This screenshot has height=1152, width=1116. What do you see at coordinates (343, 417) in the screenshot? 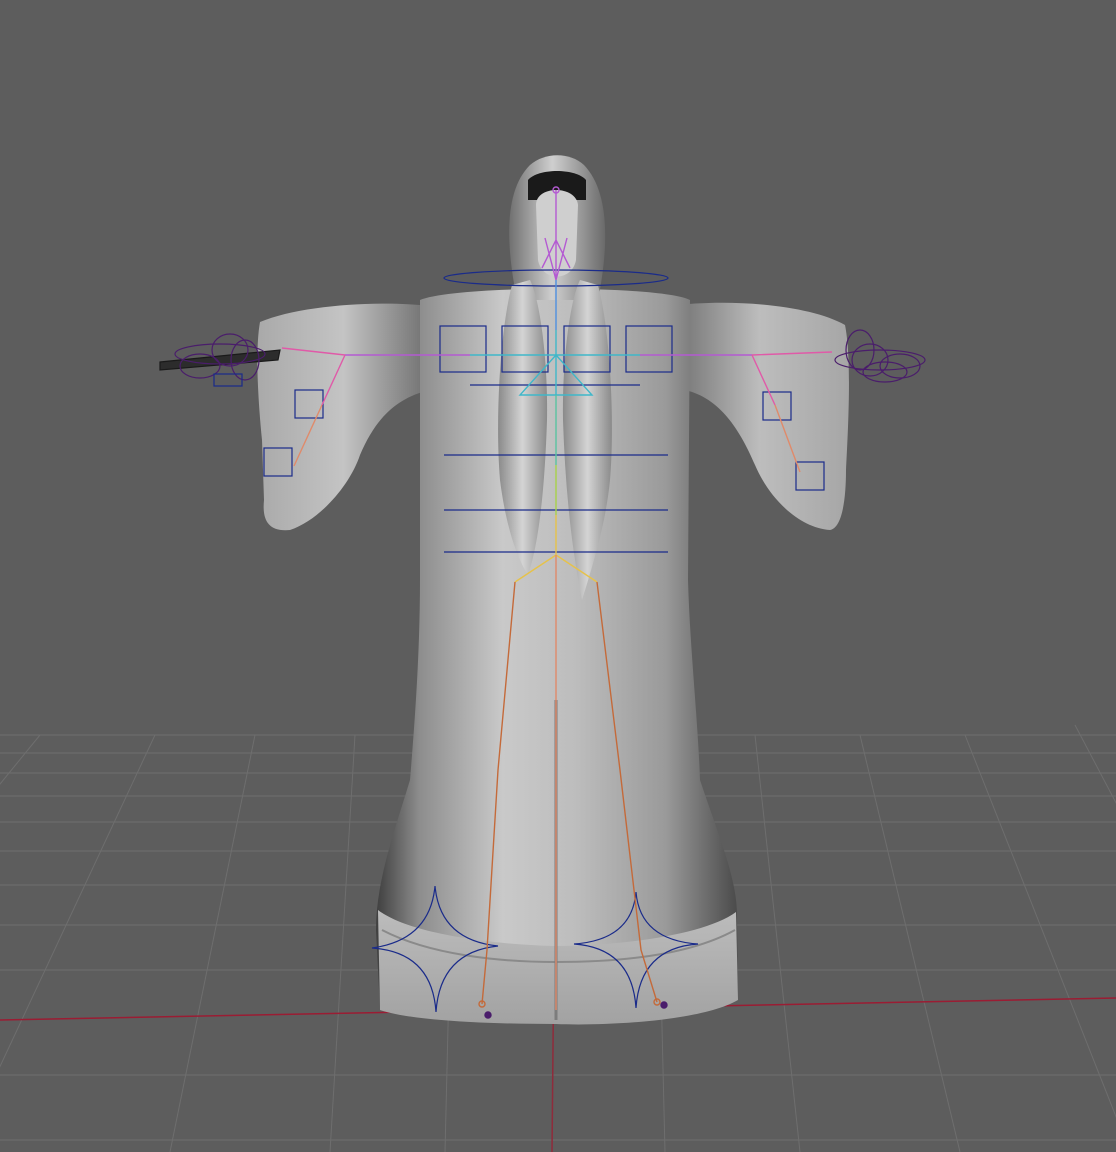
I see `left-sleeve` at bounding box center [343, 417].